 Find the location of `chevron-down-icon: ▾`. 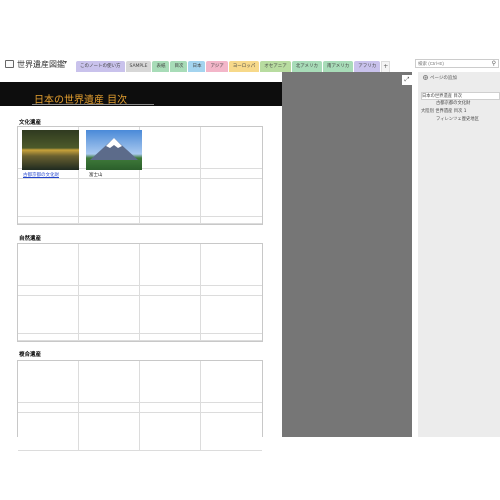

chevron-down-icon: ▾ is located at coordinates (65, 62).